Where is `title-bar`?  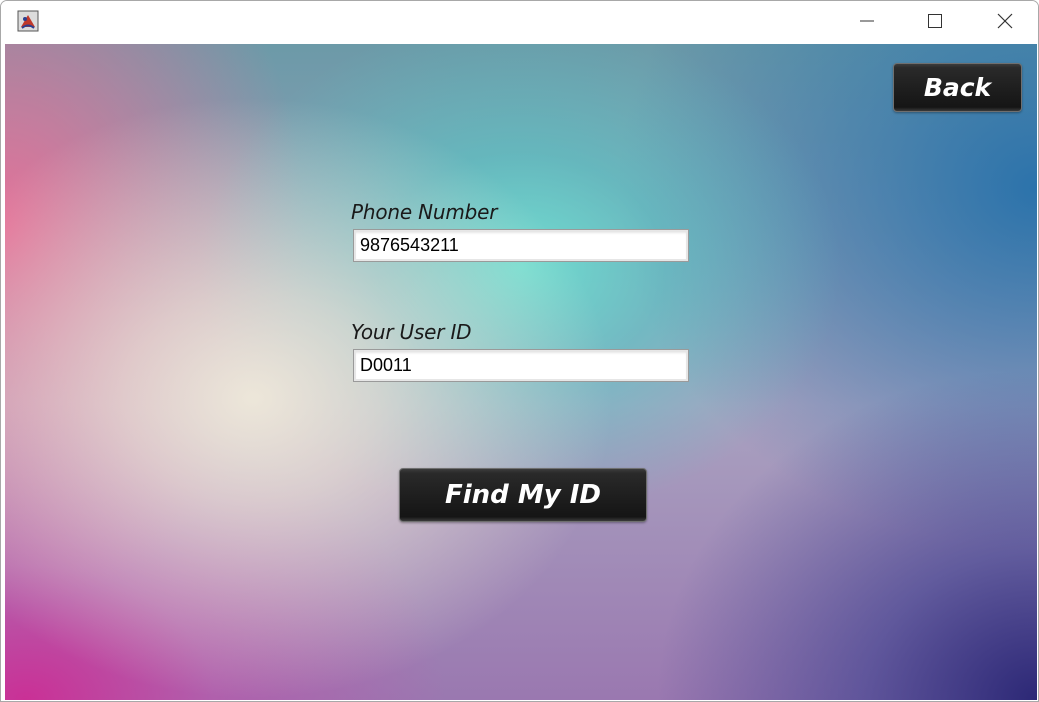
title-bar is located at coordinates (519, 22).